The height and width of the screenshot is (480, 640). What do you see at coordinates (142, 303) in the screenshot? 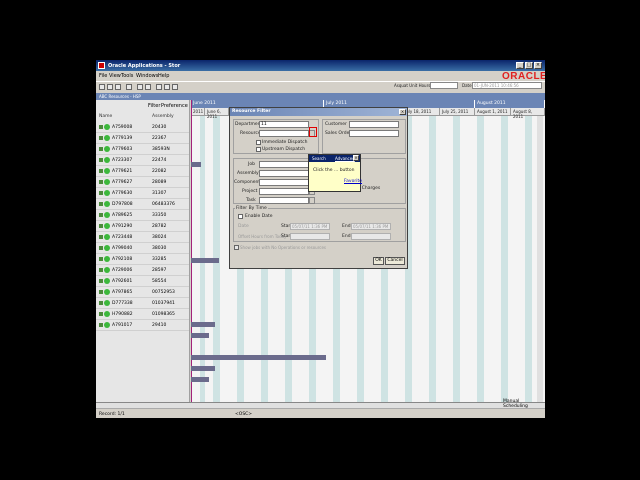
I see `job-row: D777338 01037941` at bounding box center [142, 303].